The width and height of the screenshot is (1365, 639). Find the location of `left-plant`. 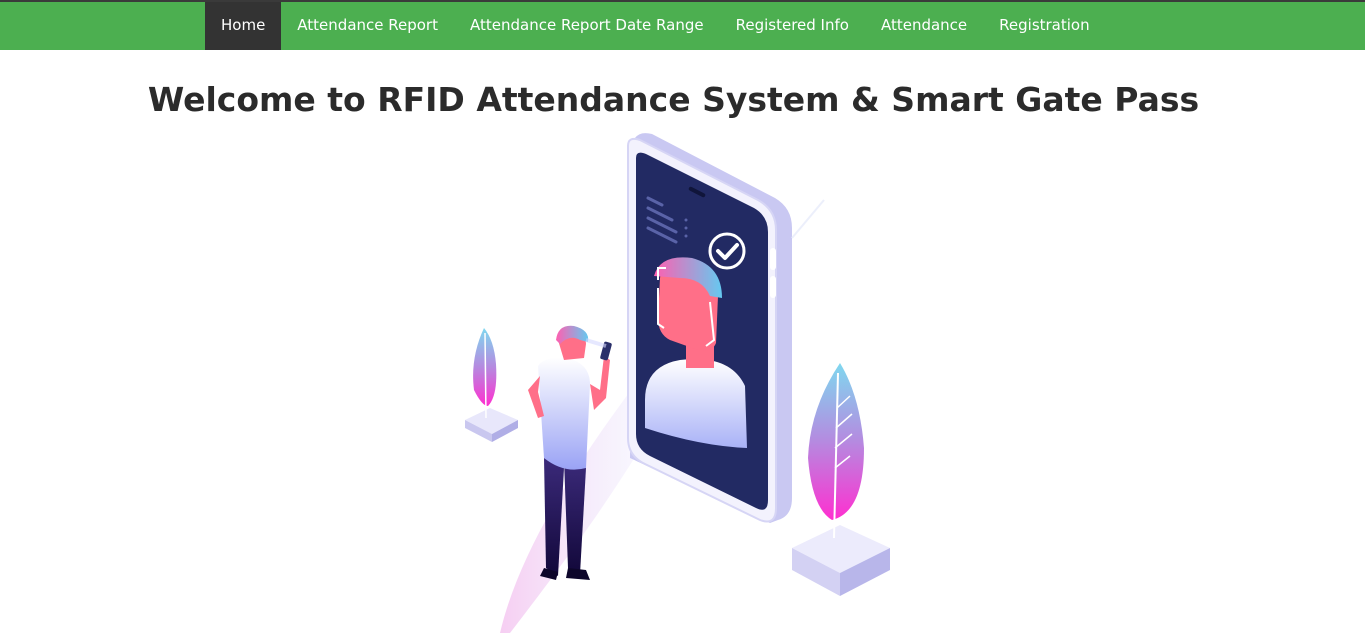

left-plant is located at coordinates (491, 385).